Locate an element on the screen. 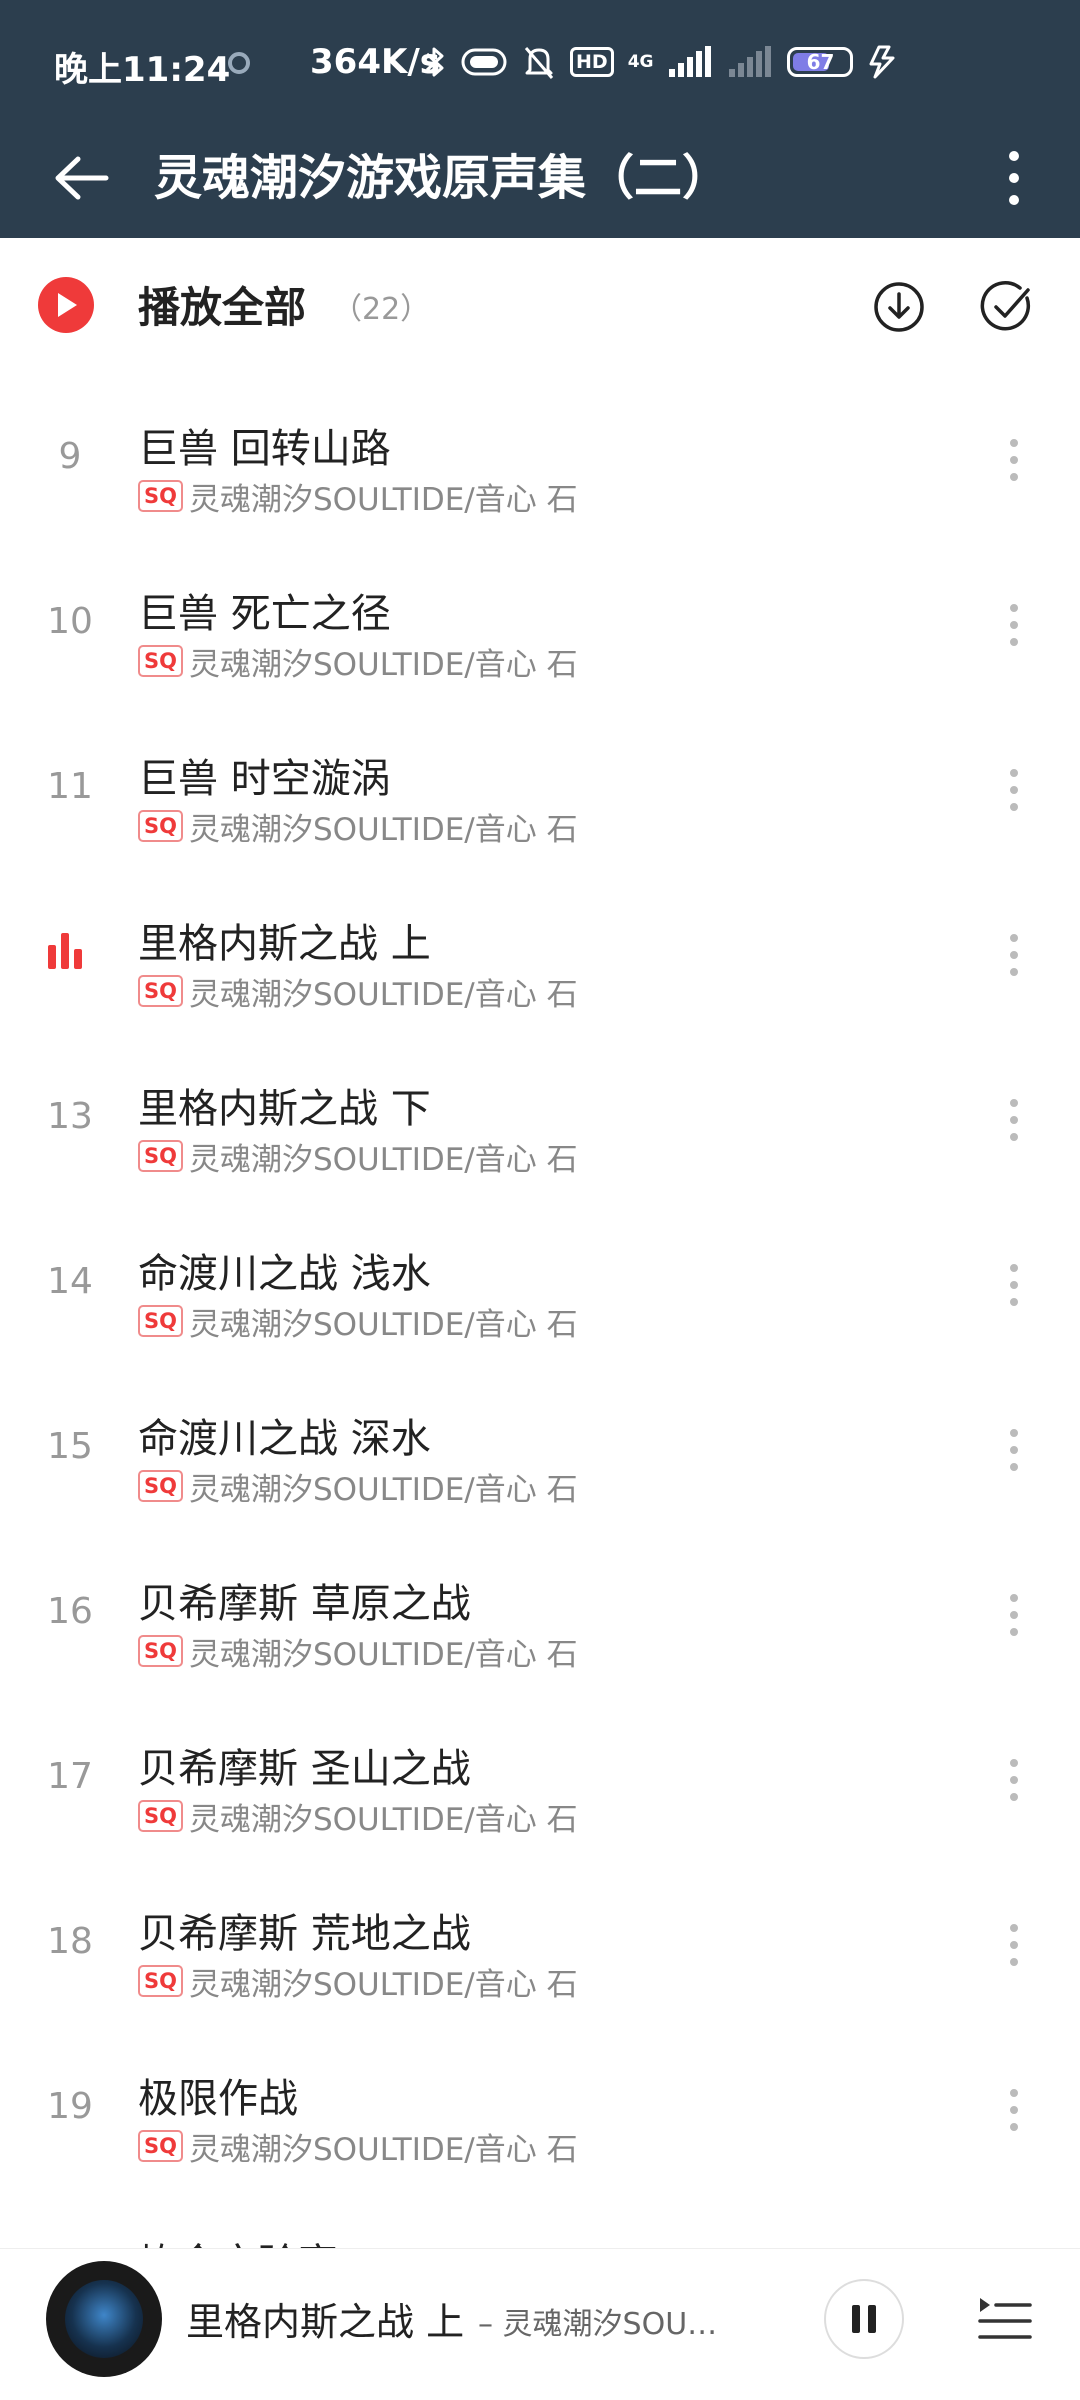 This screenshot has height=2400, width=1080. song-row: 19 极限作战 SQ 灵魂潮汐SOULTIDE/音心 石 is located at coordinates (540, 2108).